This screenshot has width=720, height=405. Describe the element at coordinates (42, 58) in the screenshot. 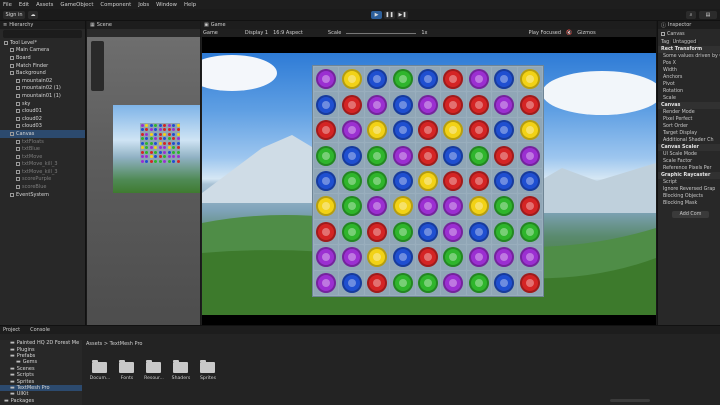

I see `hierarchy-item: Board` at that location.